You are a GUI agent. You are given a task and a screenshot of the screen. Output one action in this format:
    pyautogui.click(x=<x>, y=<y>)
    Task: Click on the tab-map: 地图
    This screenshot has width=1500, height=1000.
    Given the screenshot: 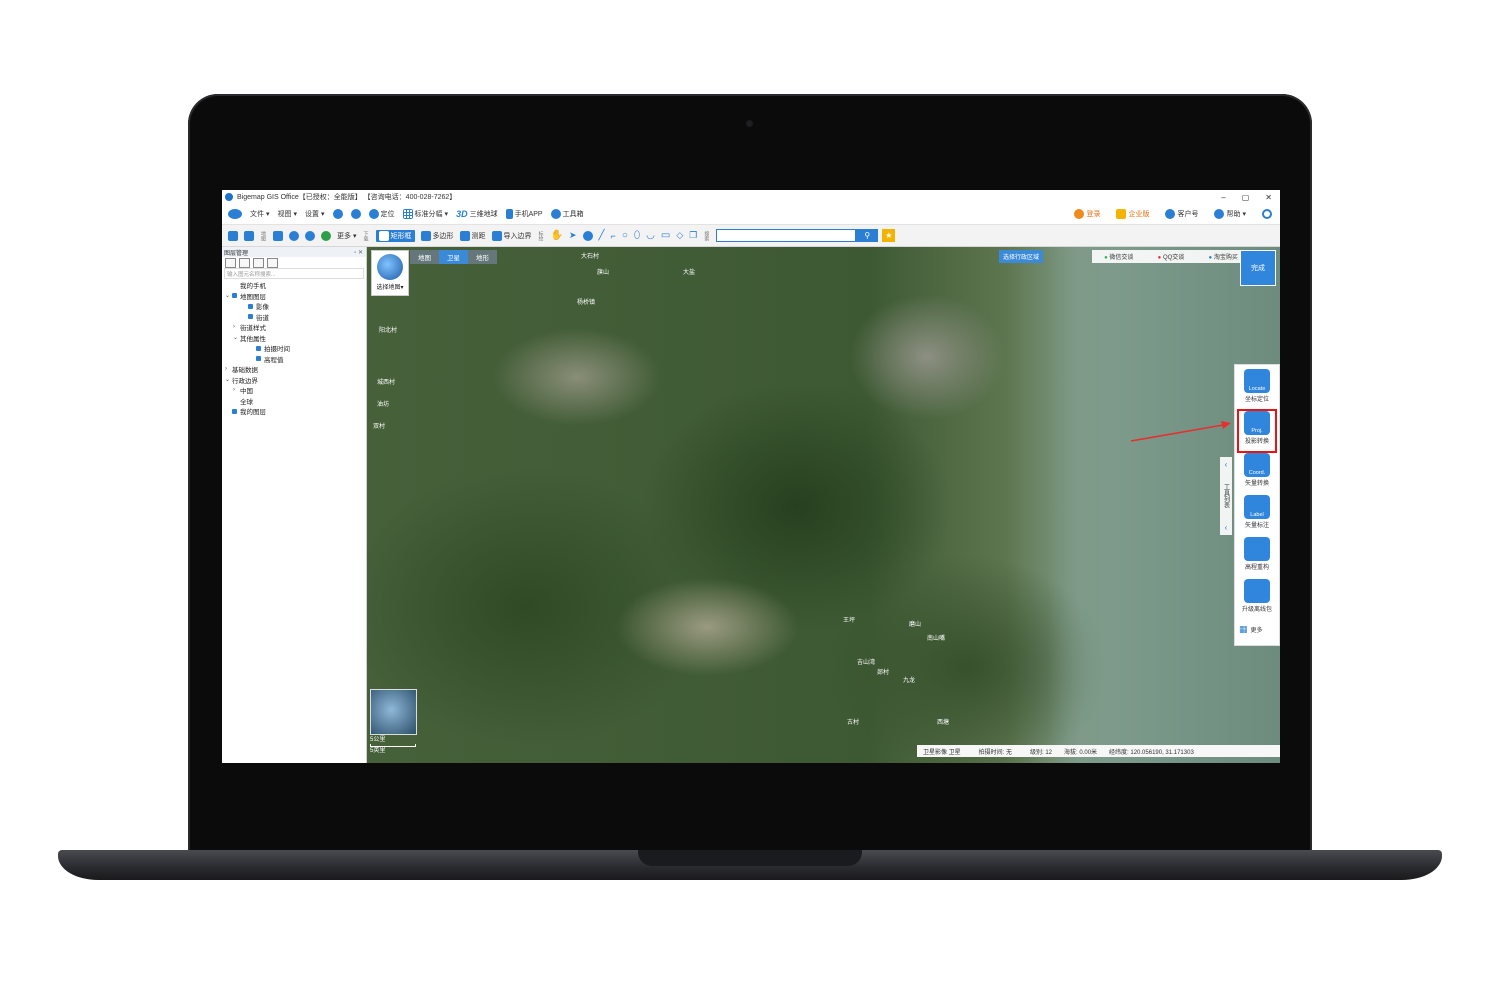 What is the action you would take?
    pyautogui.click(x=424, y=257)
    